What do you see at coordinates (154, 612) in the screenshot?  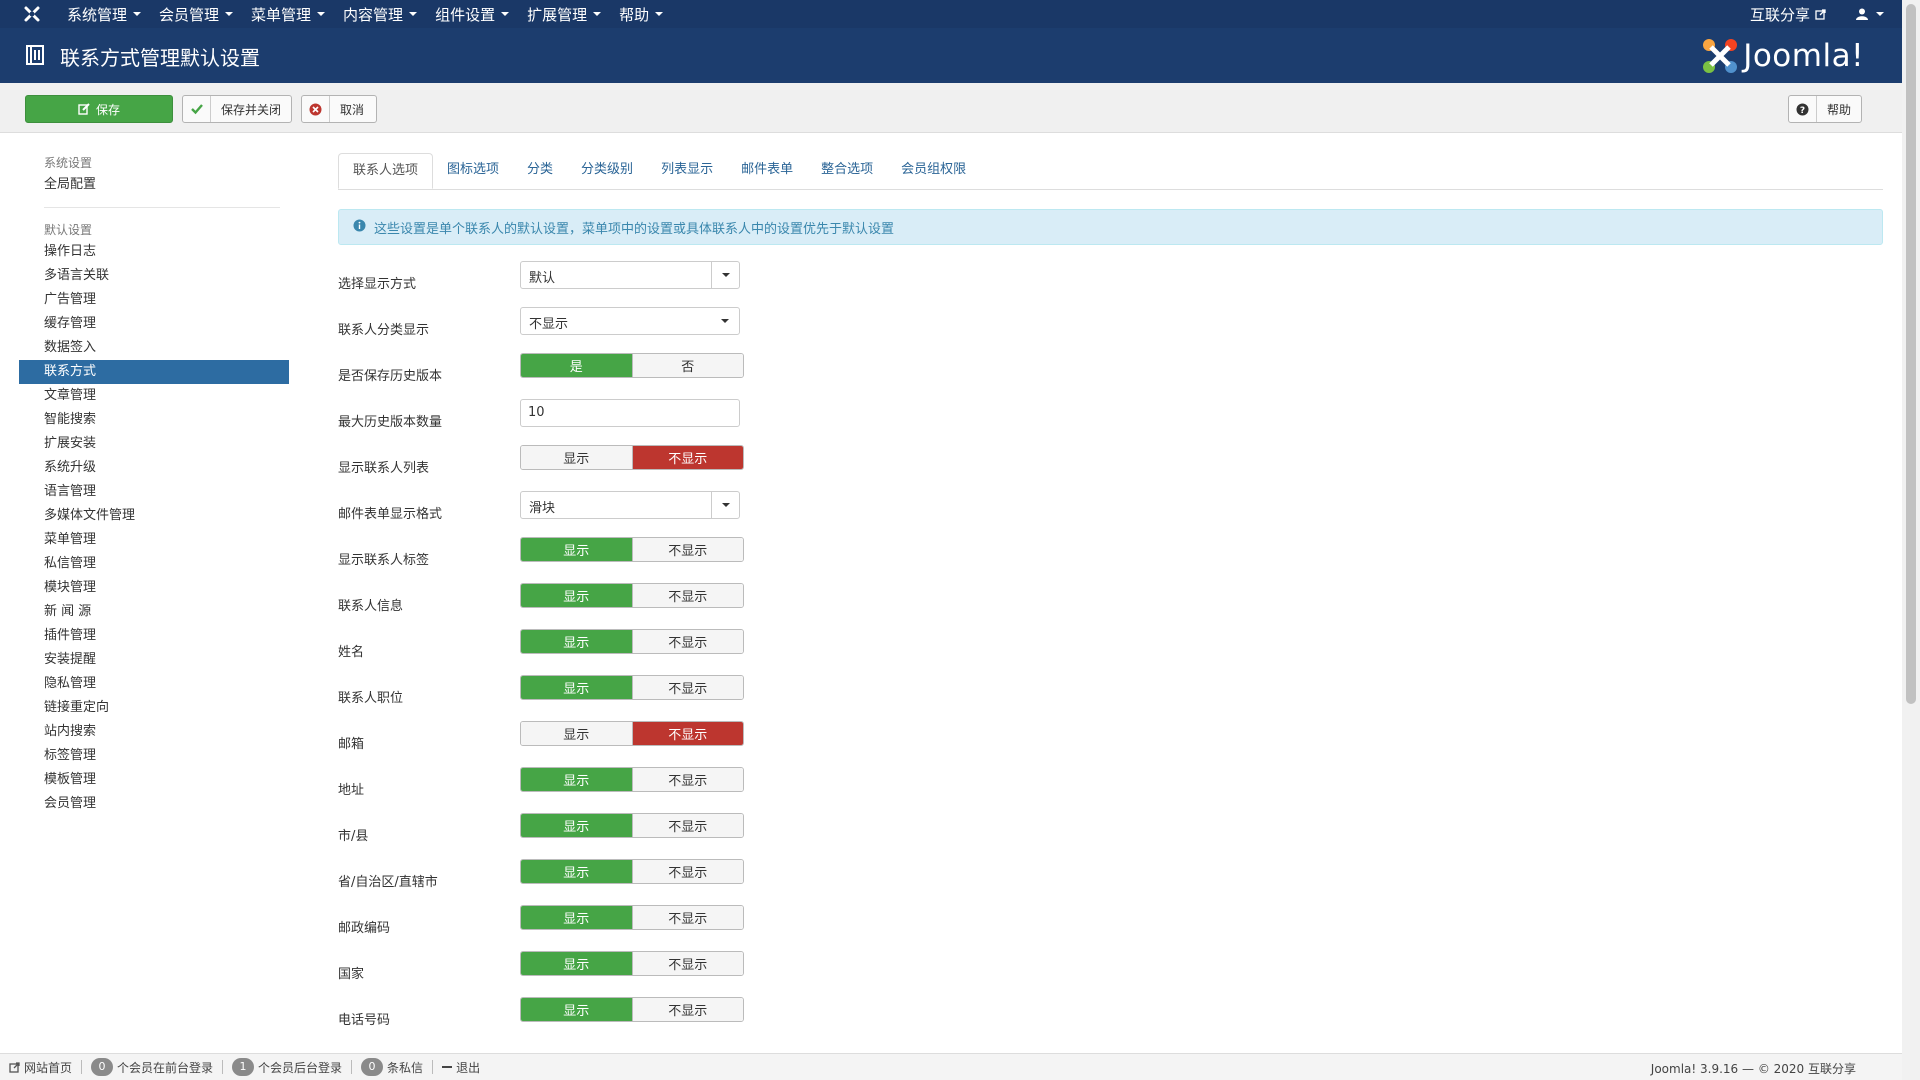 I see `sidebar-item: 新 闻 源` at bounding box center [154, 612].